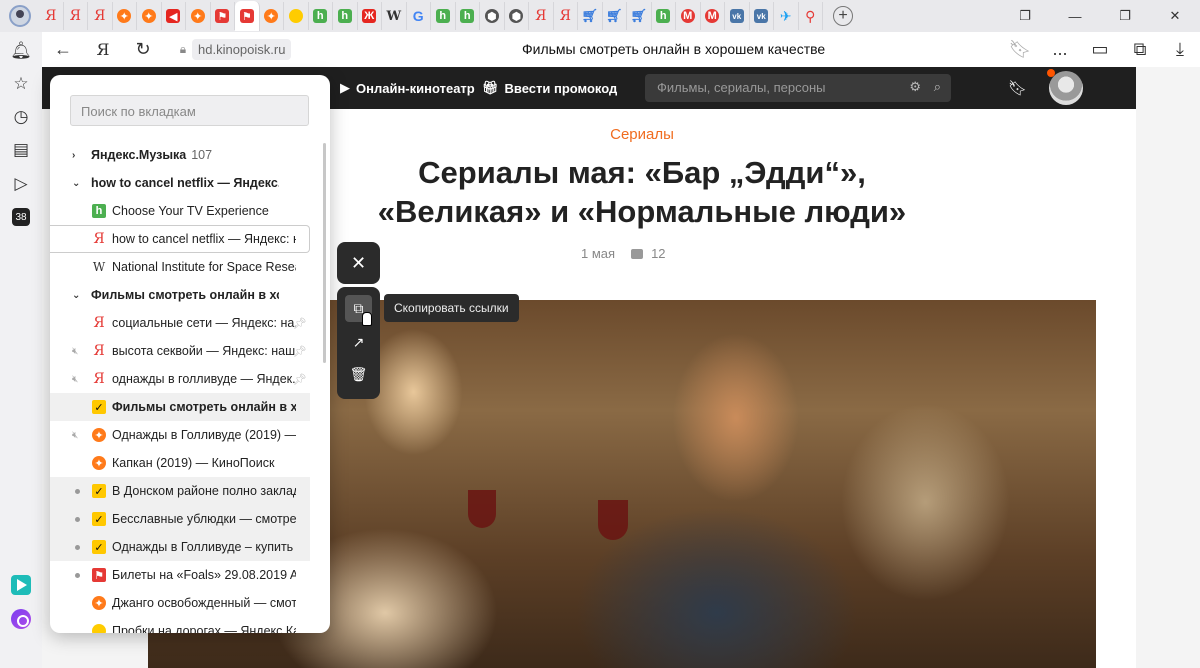 The width and height of the screenshot is (1200, 668). Describe the element at coordinates (21, 184) in the screenshot. I see `media-play-icon: ▷` at that location.